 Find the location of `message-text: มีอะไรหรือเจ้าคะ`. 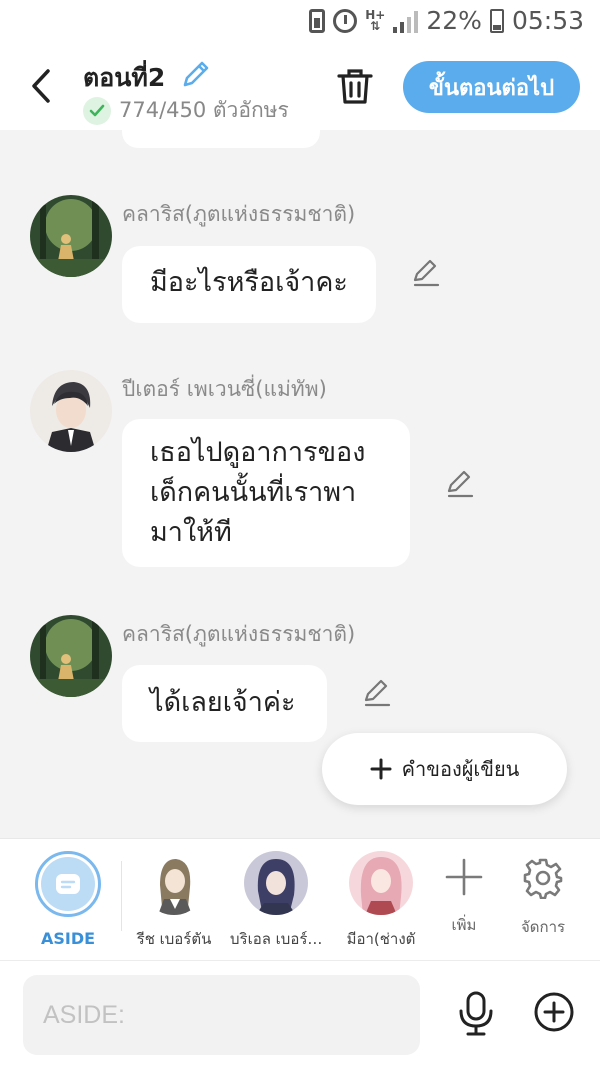

message-text: มีอะไรหรือเจ้าคะ is located at coordinates (249, 282).